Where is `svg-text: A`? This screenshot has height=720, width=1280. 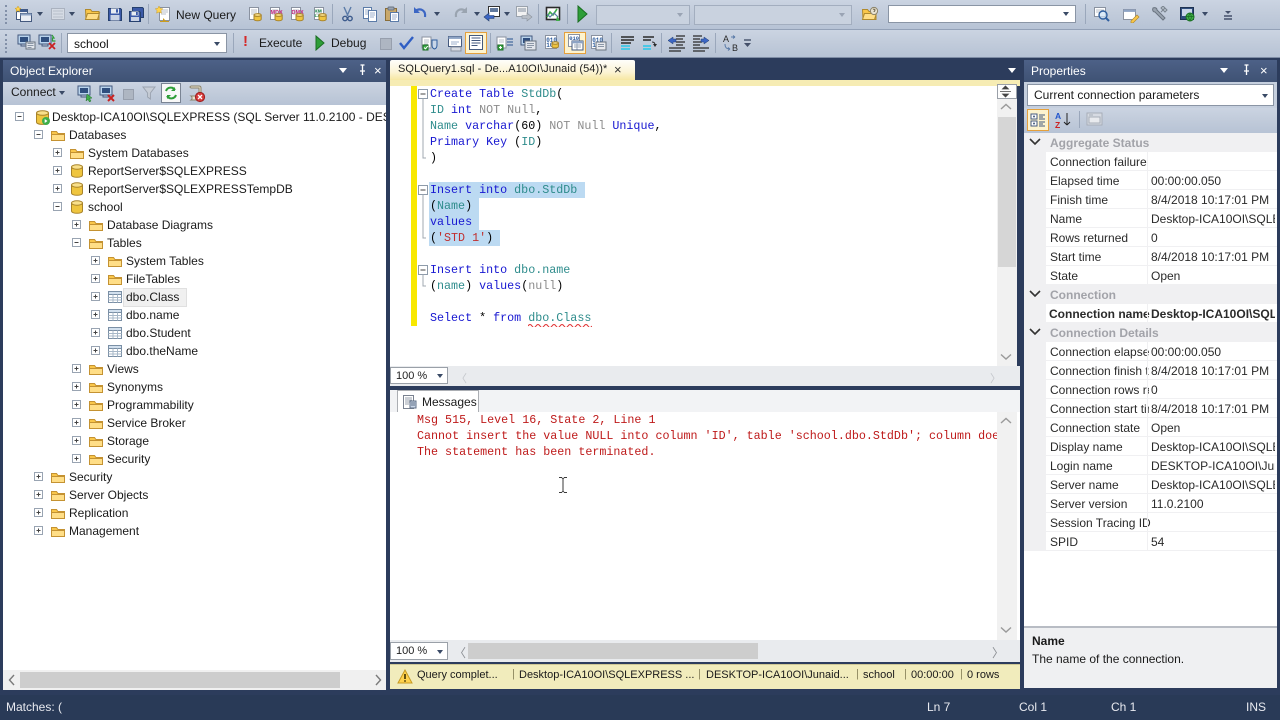 svg-text: A is located at coordinates (726, 39).